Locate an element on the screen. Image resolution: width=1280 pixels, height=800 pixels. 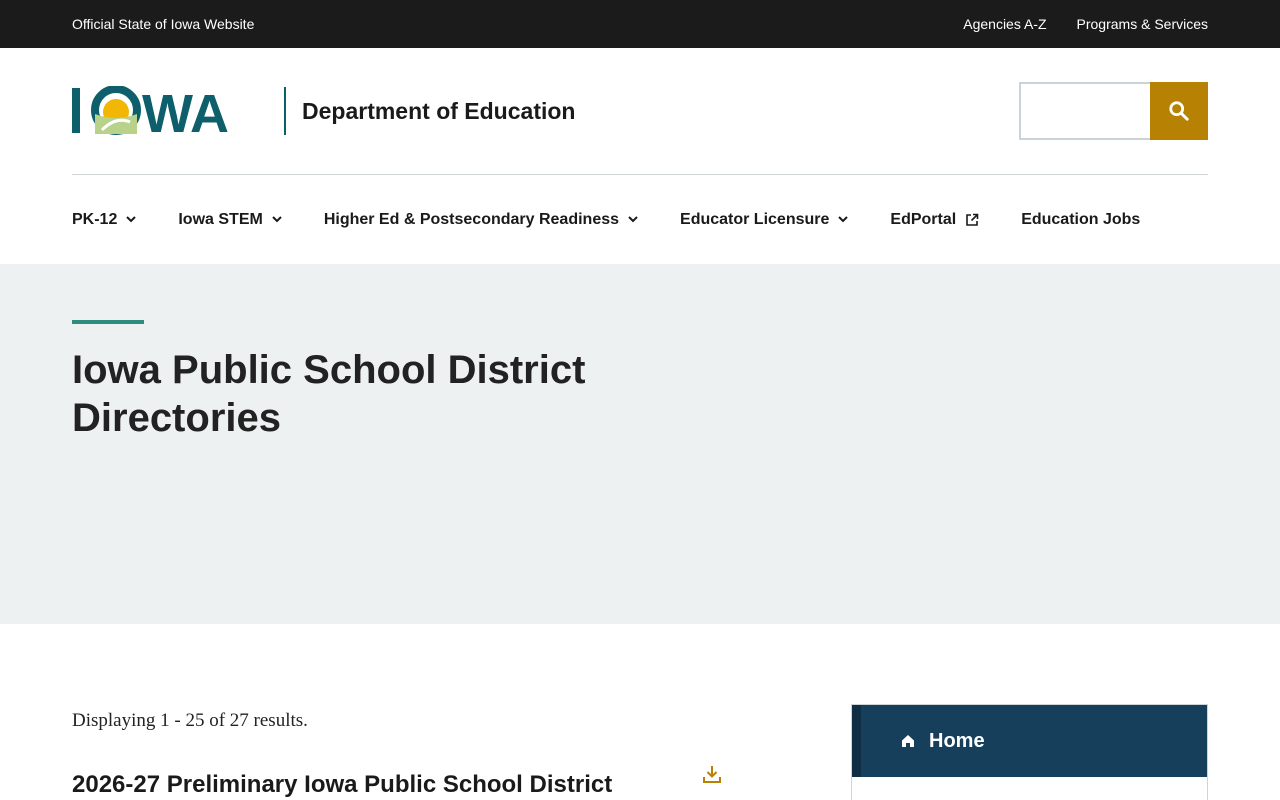
sidebar-nav: Home is located at coordinates (1029, 752).